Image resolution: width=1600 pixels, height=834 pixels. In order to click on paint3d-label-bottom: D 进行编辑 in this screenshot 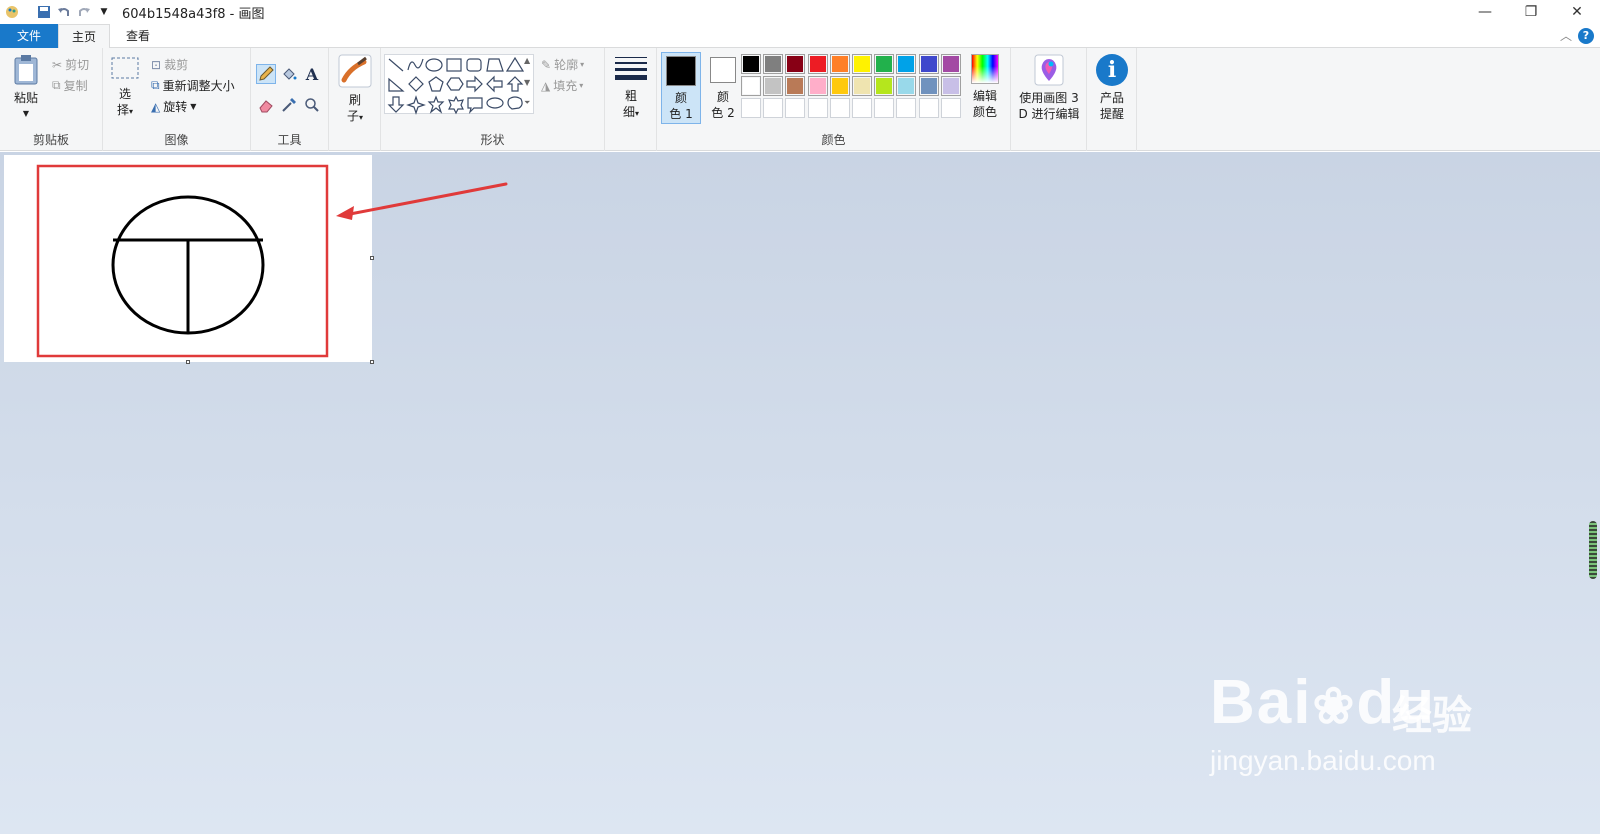, I will do `click(1049, 114)`.